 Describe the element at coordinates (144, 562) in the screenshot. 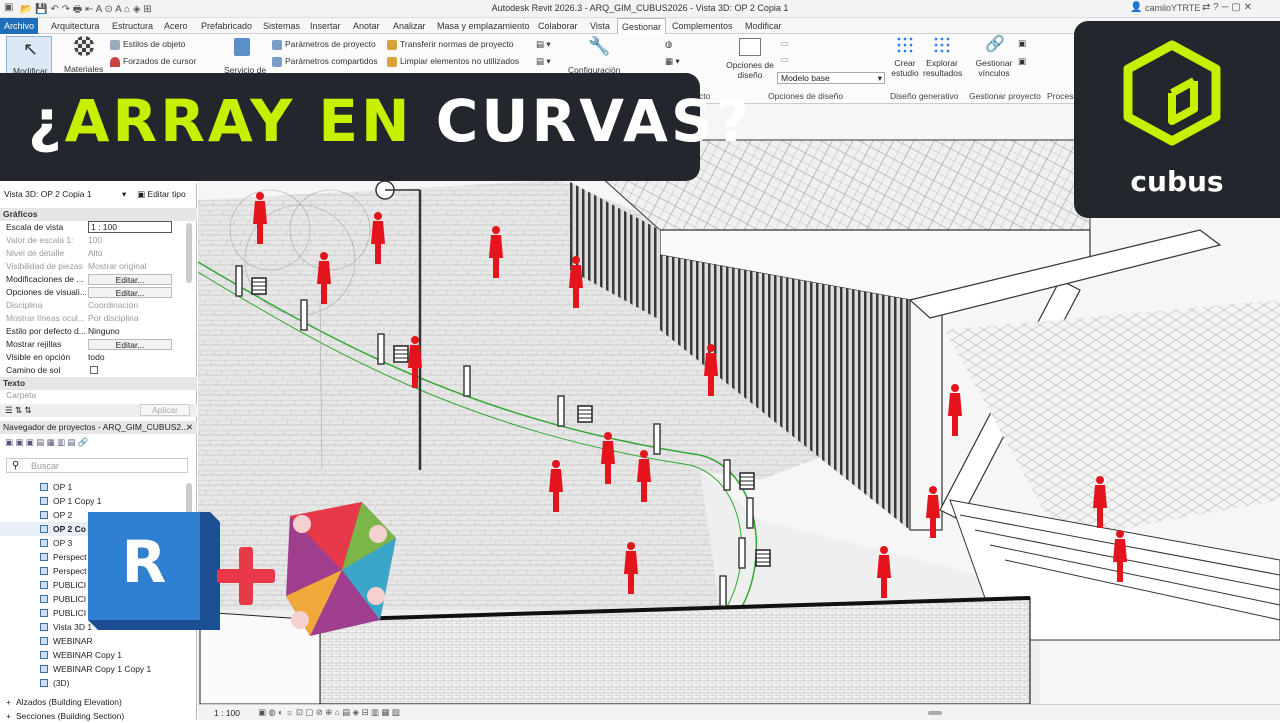

I see `svg-text: R` at that location.